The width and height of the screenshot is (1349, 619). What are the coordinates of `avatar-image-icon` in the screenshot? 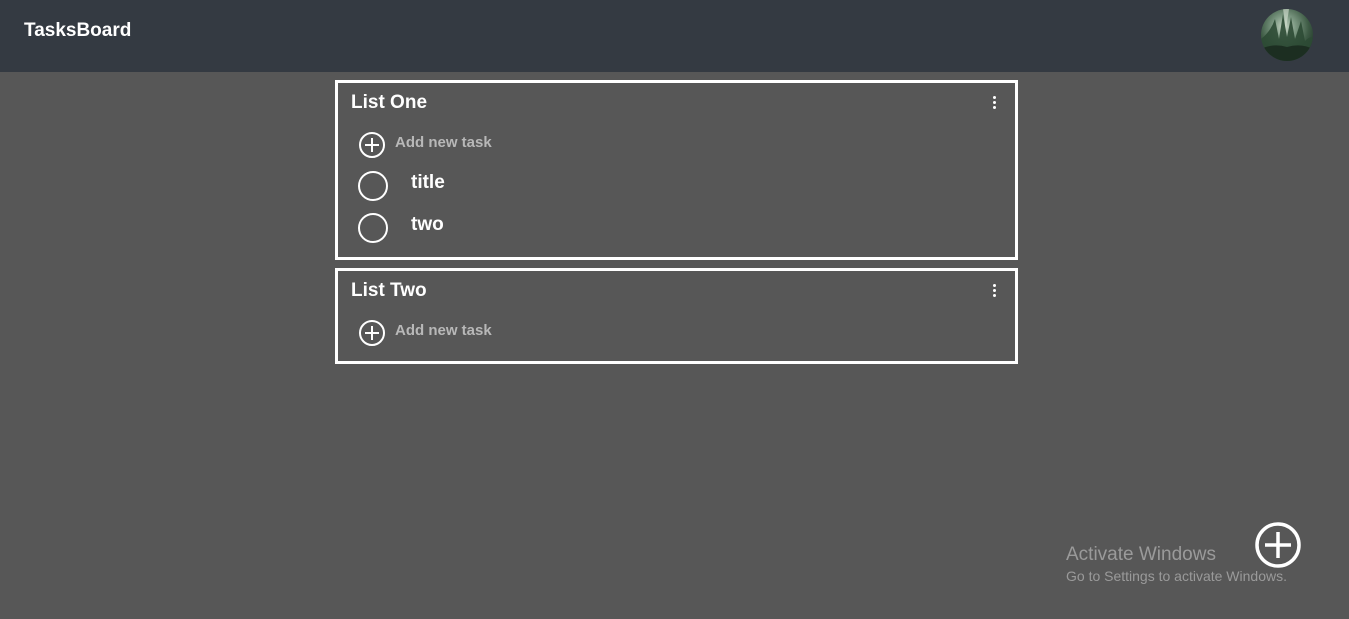 It's located at (1287, 35).